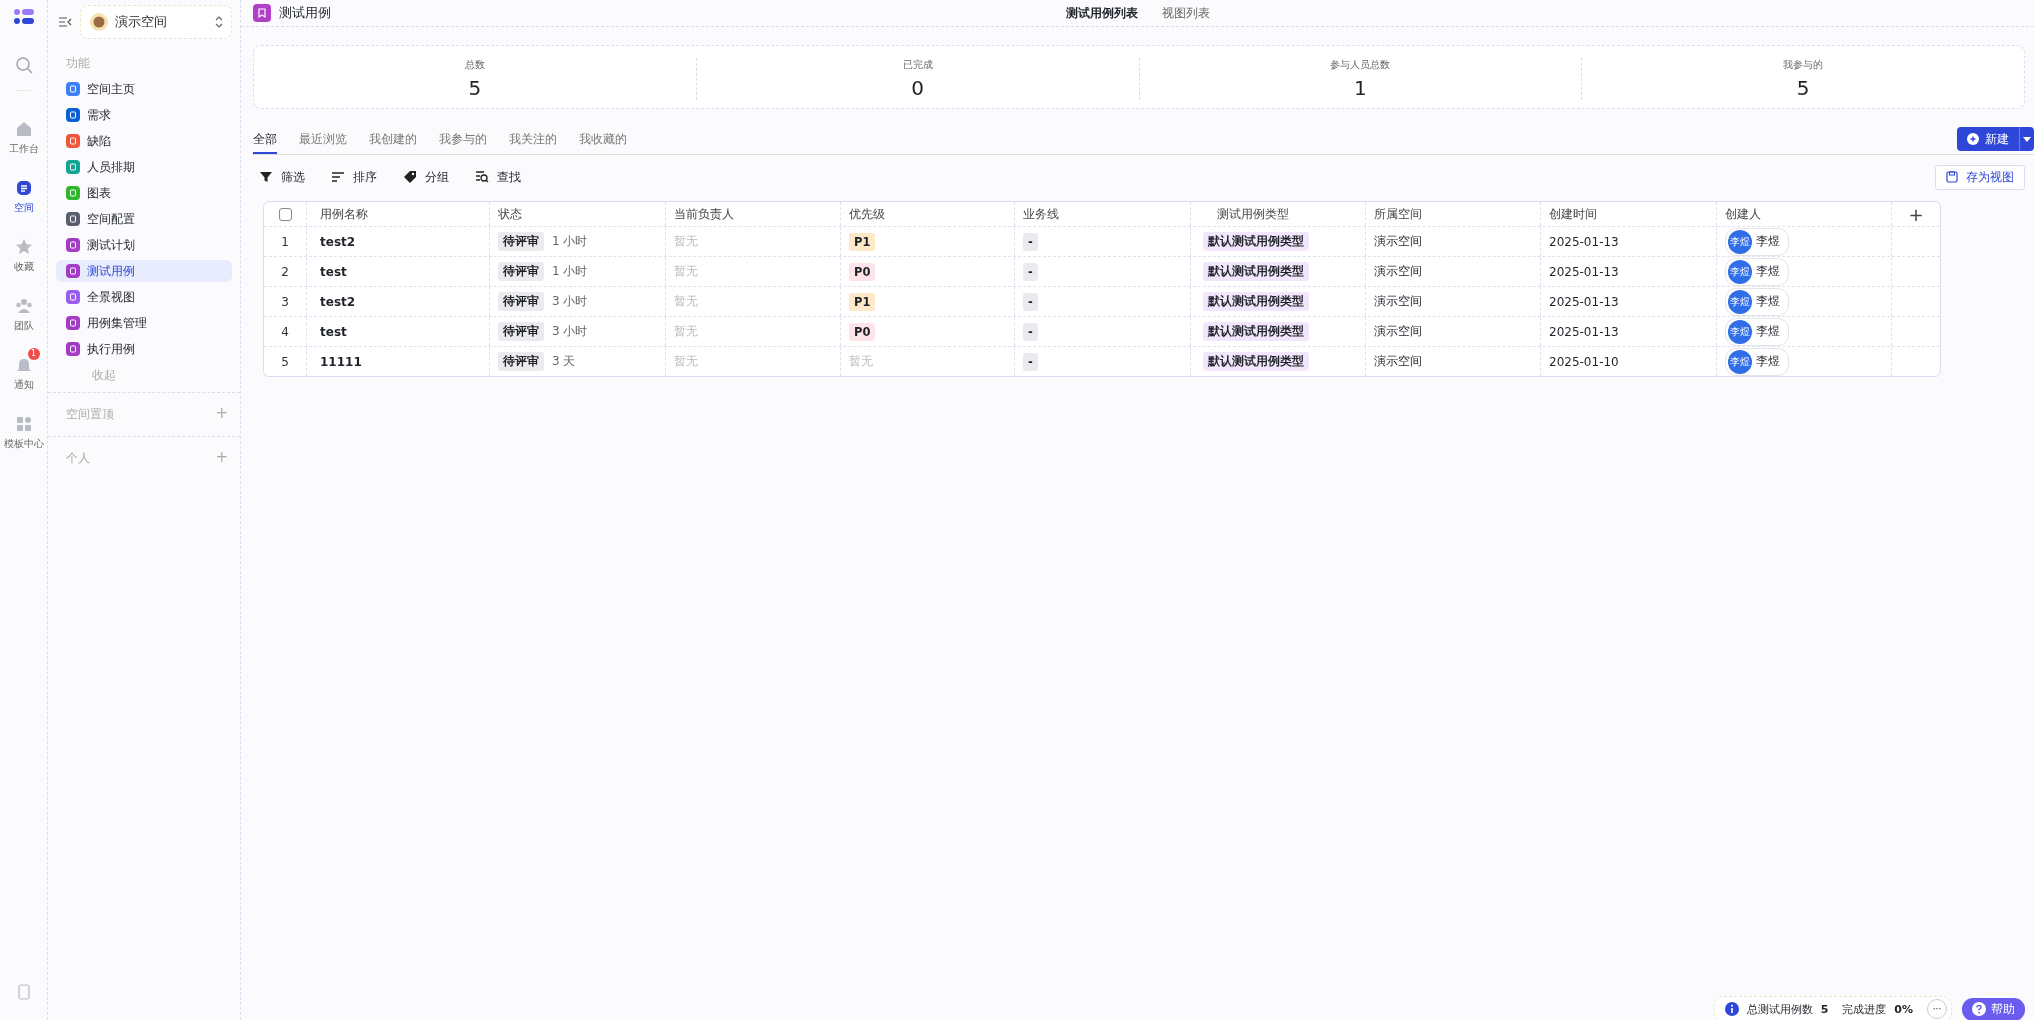 Image resolution: width=2034 pixels, height=1020 pixels. I want to click on toolbar-button: 筛选, so click(279, 177).